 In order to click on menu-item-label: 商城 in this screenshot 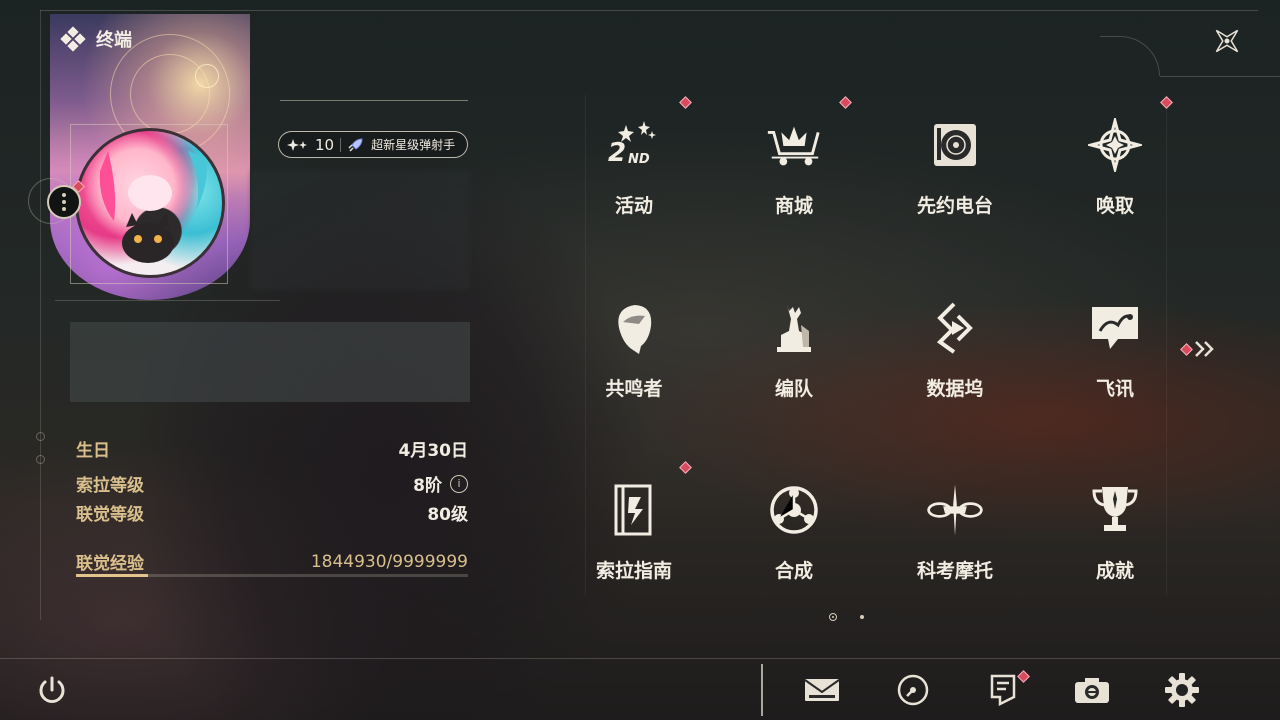, I will do `click(793, 206)`.